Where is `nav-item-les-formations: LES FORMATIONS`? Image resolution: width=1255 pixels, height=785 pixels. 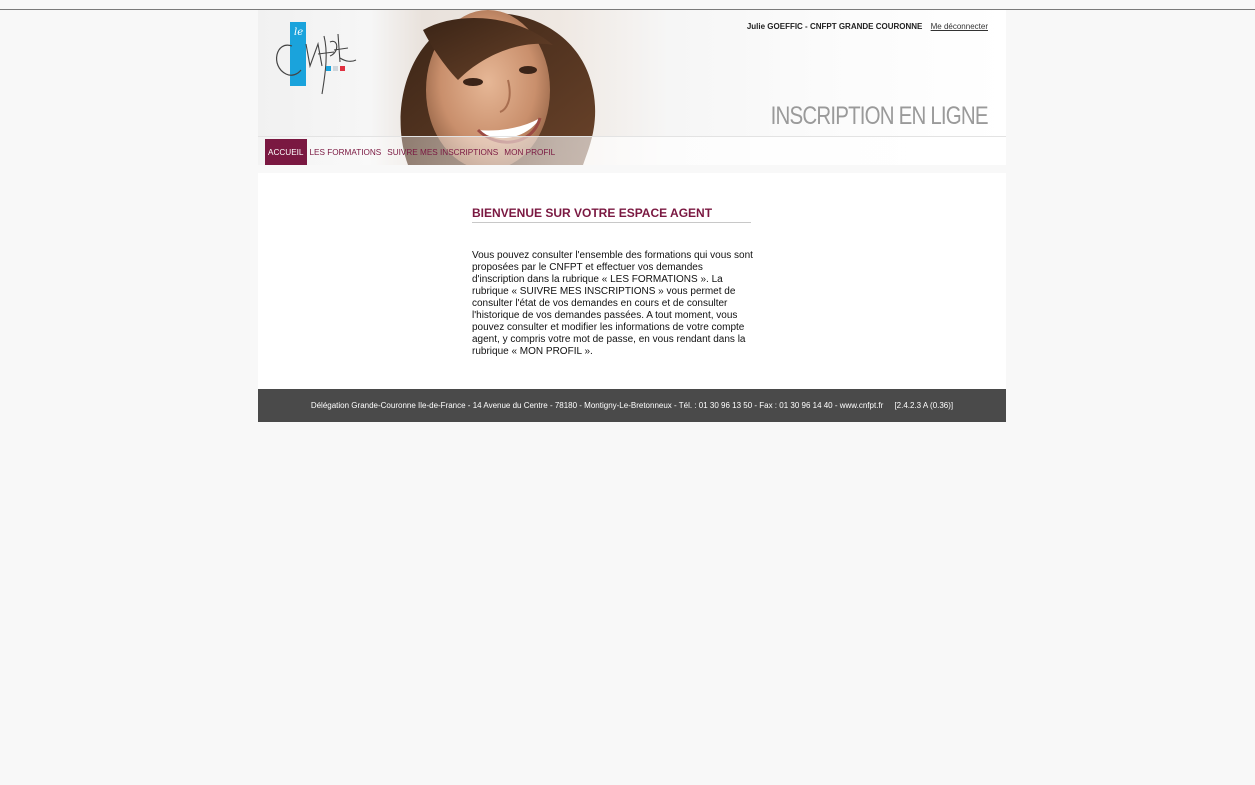 nav-item-les-formations: LES FORMATIONS is located at coordinates (346, 152).